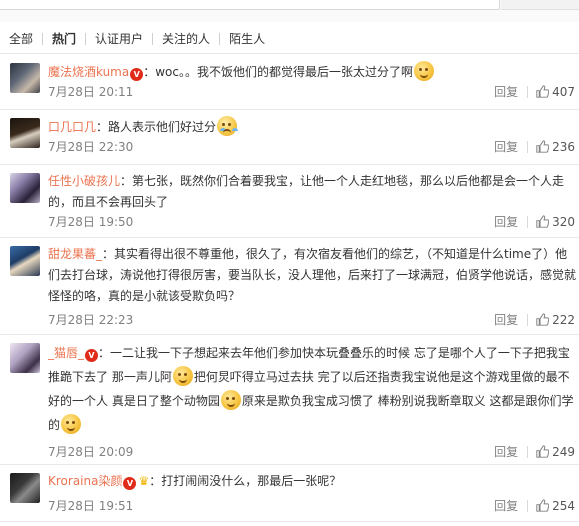 The image size is (579, 526). I want to click on like-button: 249, so click(555, 452).